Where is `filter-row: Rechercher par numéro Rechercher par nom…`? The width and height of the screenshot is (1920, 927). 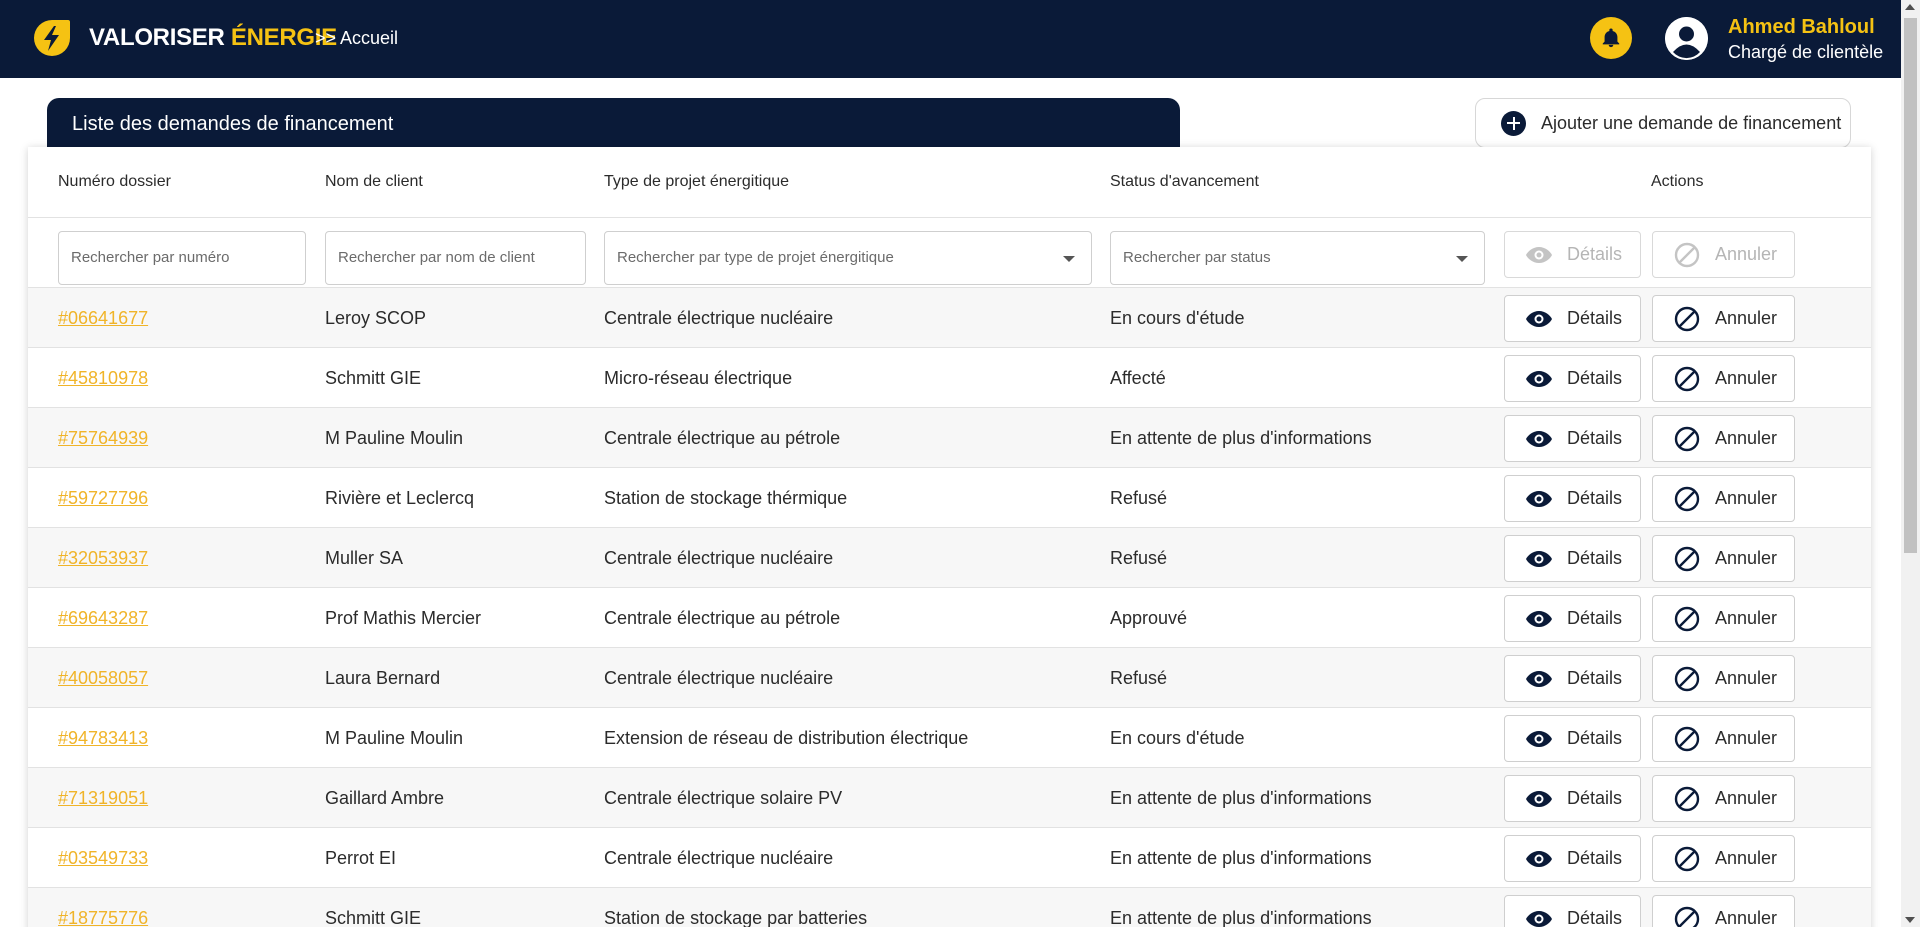 filter-row: Rechercher par numéro Rechercher par nom… is located at coordinates (949, 253).